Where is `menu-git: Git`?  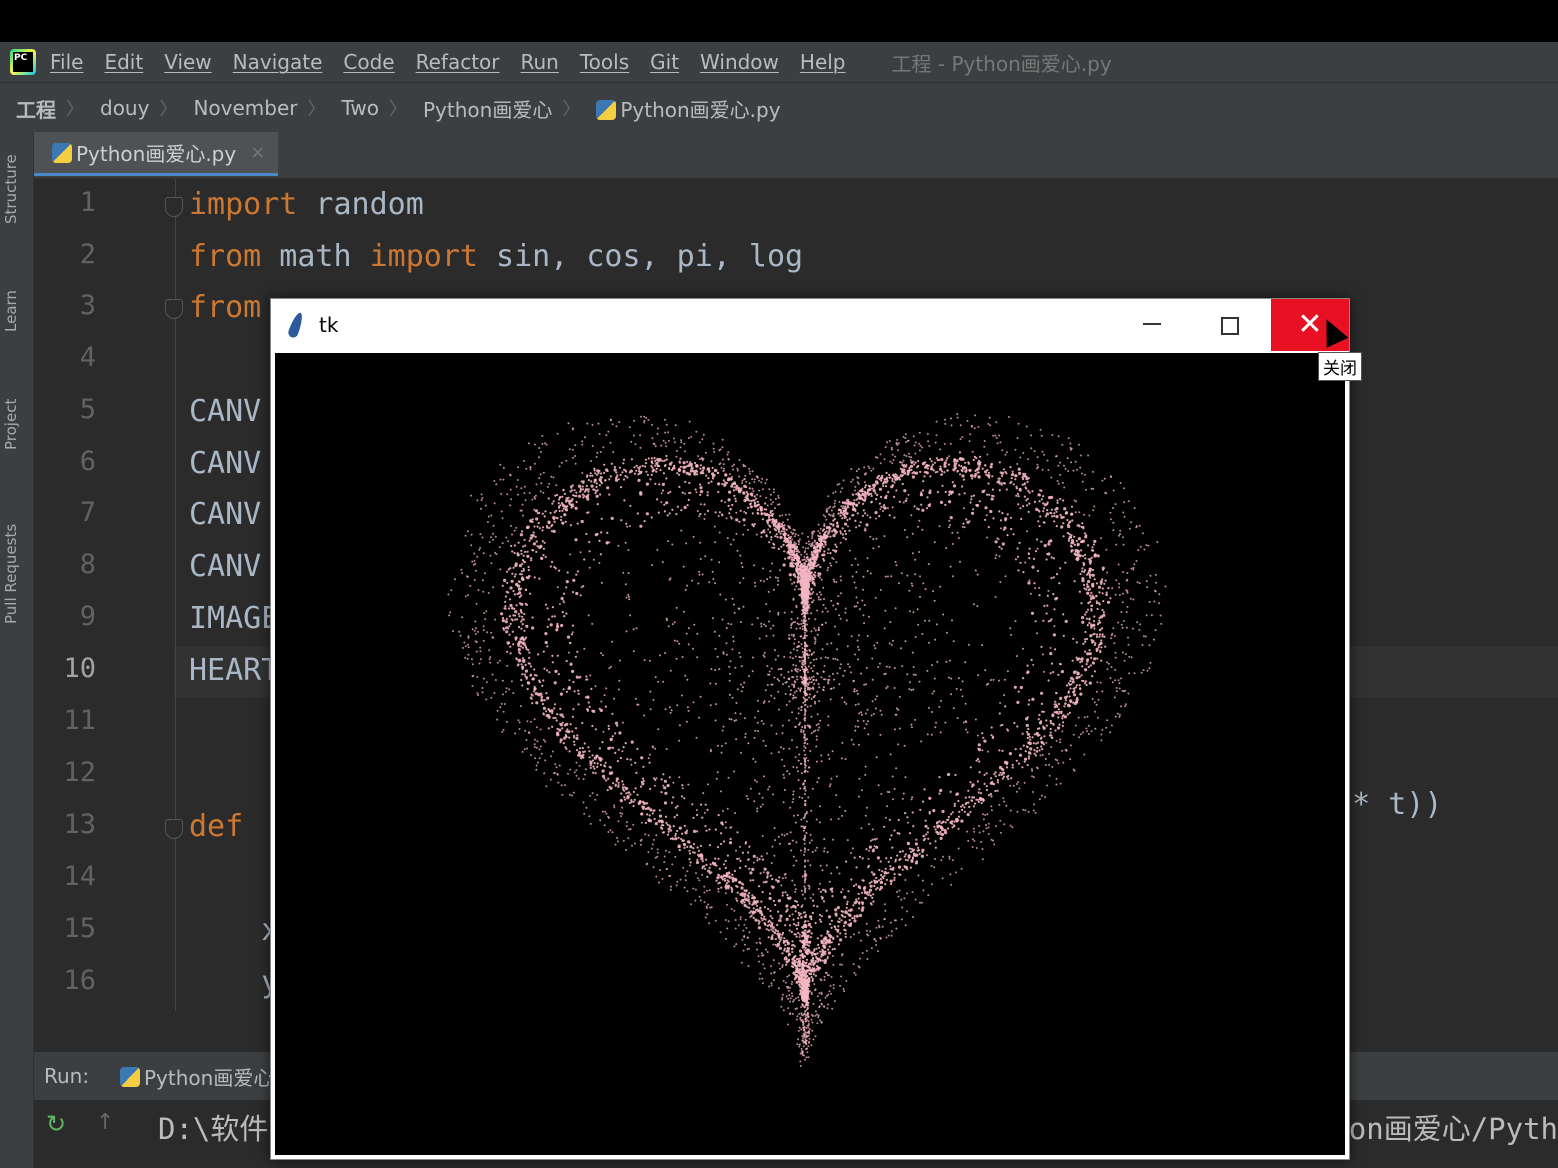
menu-git: Git is located at coordinates (664, 62).